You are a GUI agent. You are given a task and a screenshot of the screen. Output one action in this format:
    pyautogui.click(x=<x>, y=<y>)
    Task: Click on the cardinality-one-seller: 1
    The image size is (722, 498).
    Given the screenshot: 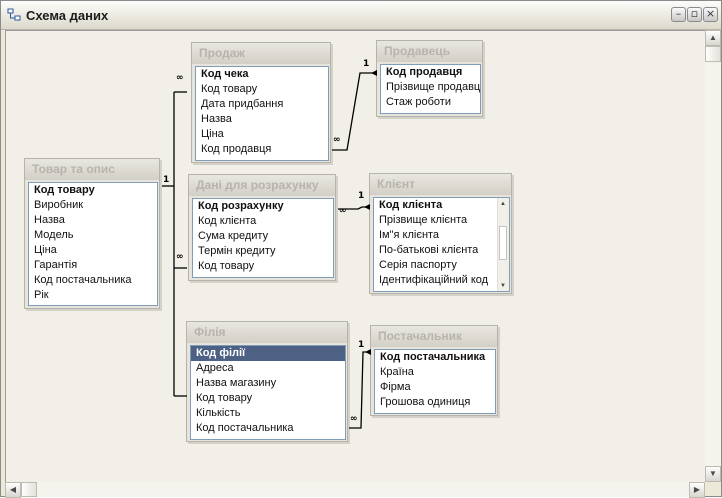 What is the action you would take?
    pyautogui.click(x=366, y=64)
    